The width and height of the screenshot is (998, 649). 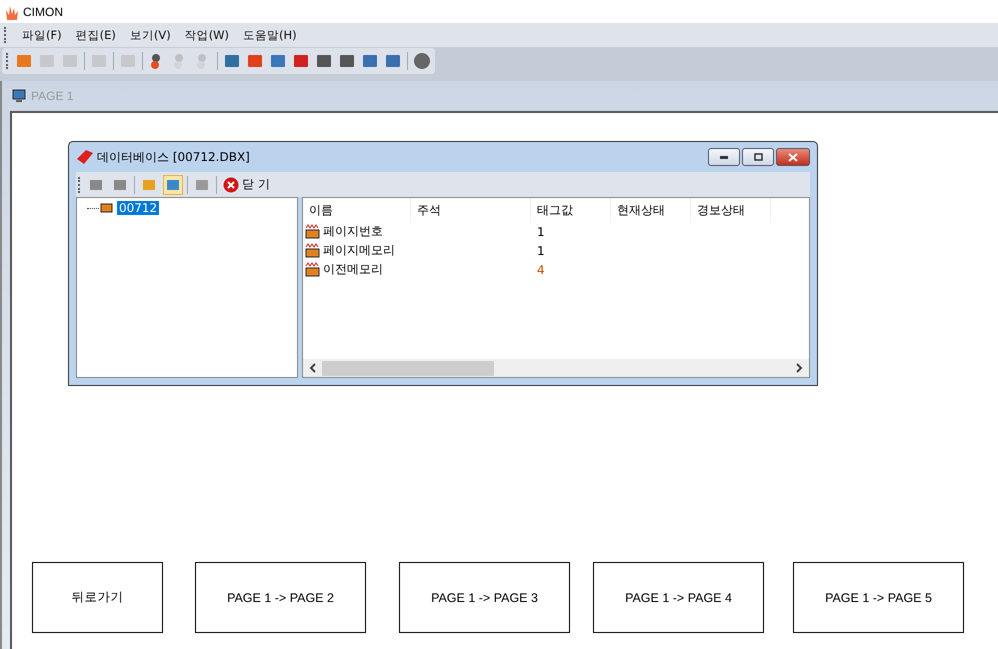 What do you see at coordinates (173, 157) in the screenshot?
I see `dialog-title: 데이터베이스 [00712.DBX]` at bounding box center [173, 157].